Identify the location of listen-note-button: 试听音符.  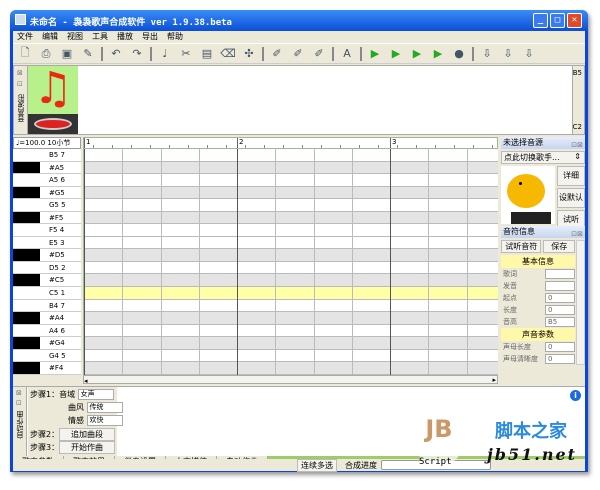
(521, 246).